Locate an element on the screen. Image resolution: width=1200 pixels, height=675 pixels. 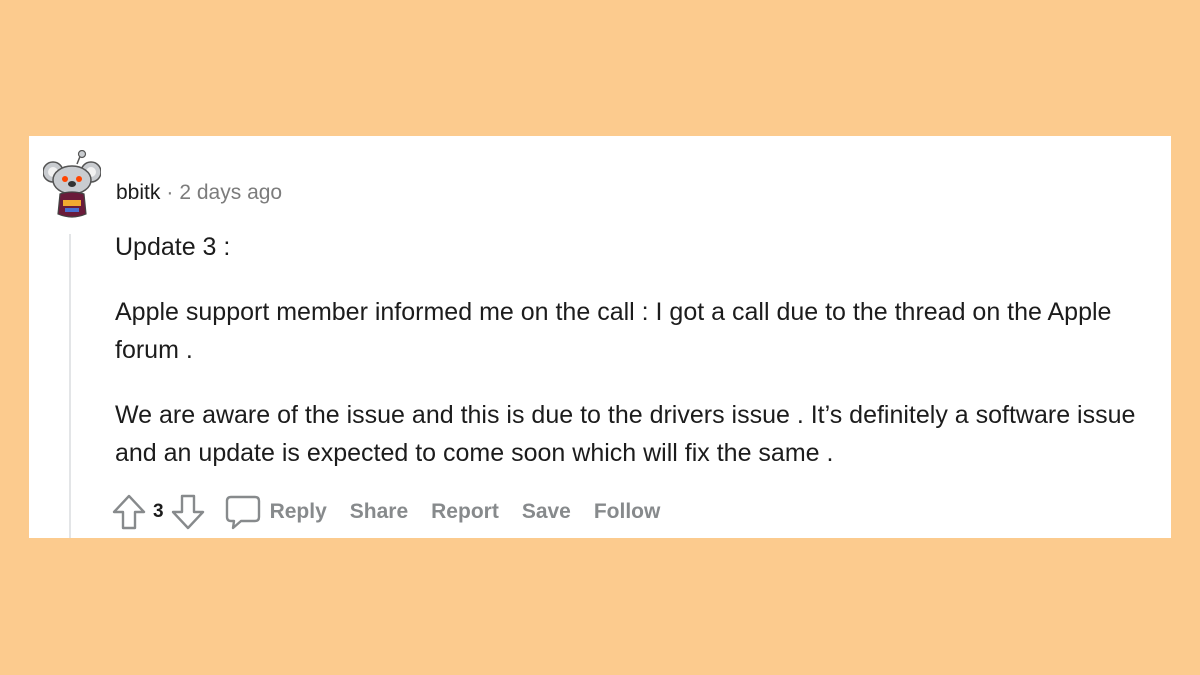
downvote-button is located at coordinates (188, 512).